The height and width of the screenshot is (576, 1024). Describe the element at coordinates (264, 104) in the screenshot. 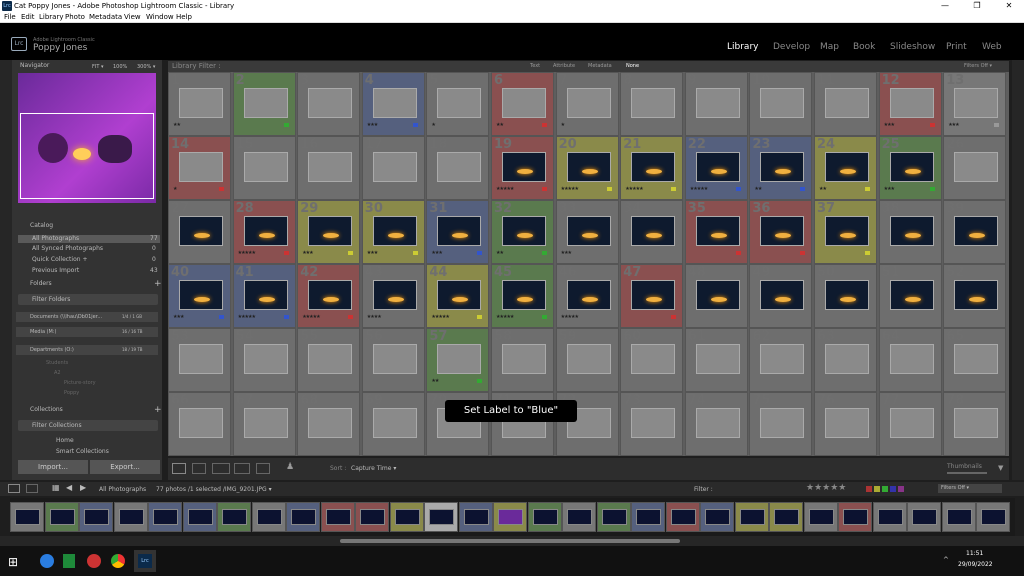

I see `grid-cell: 2` at that location.